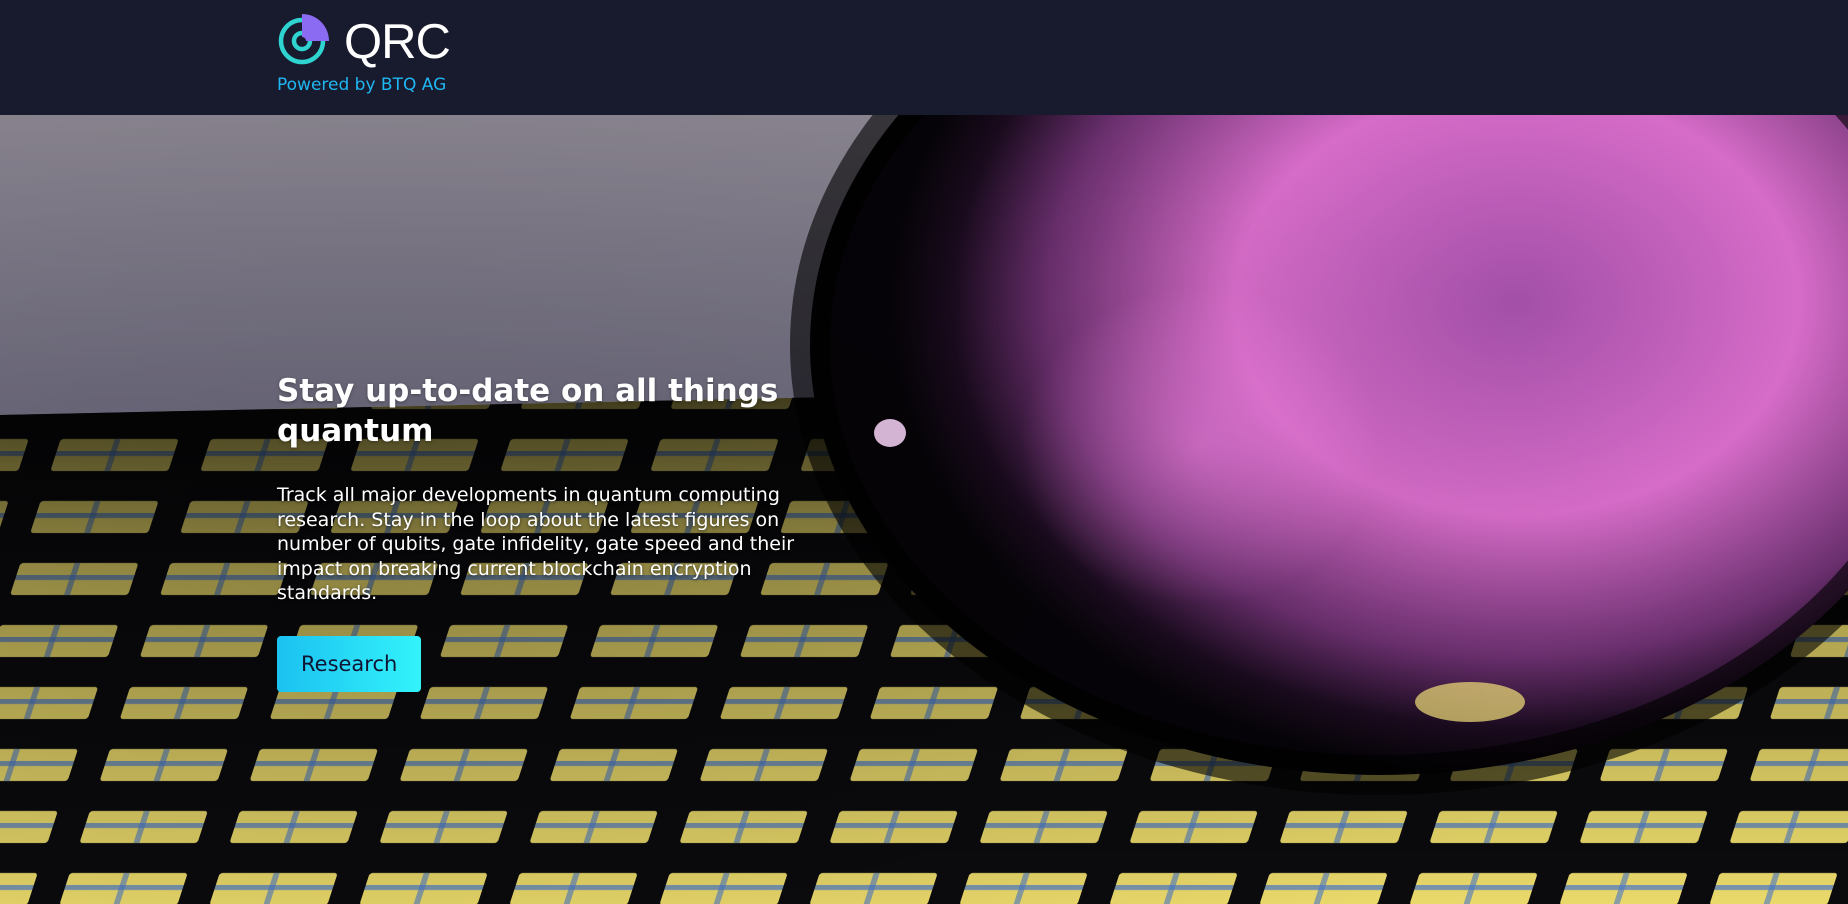 The height and width of the screenshot is (904, 1848). I want to click on powered-by-tagline: Powered by BTQ AG, so click(362, 85).